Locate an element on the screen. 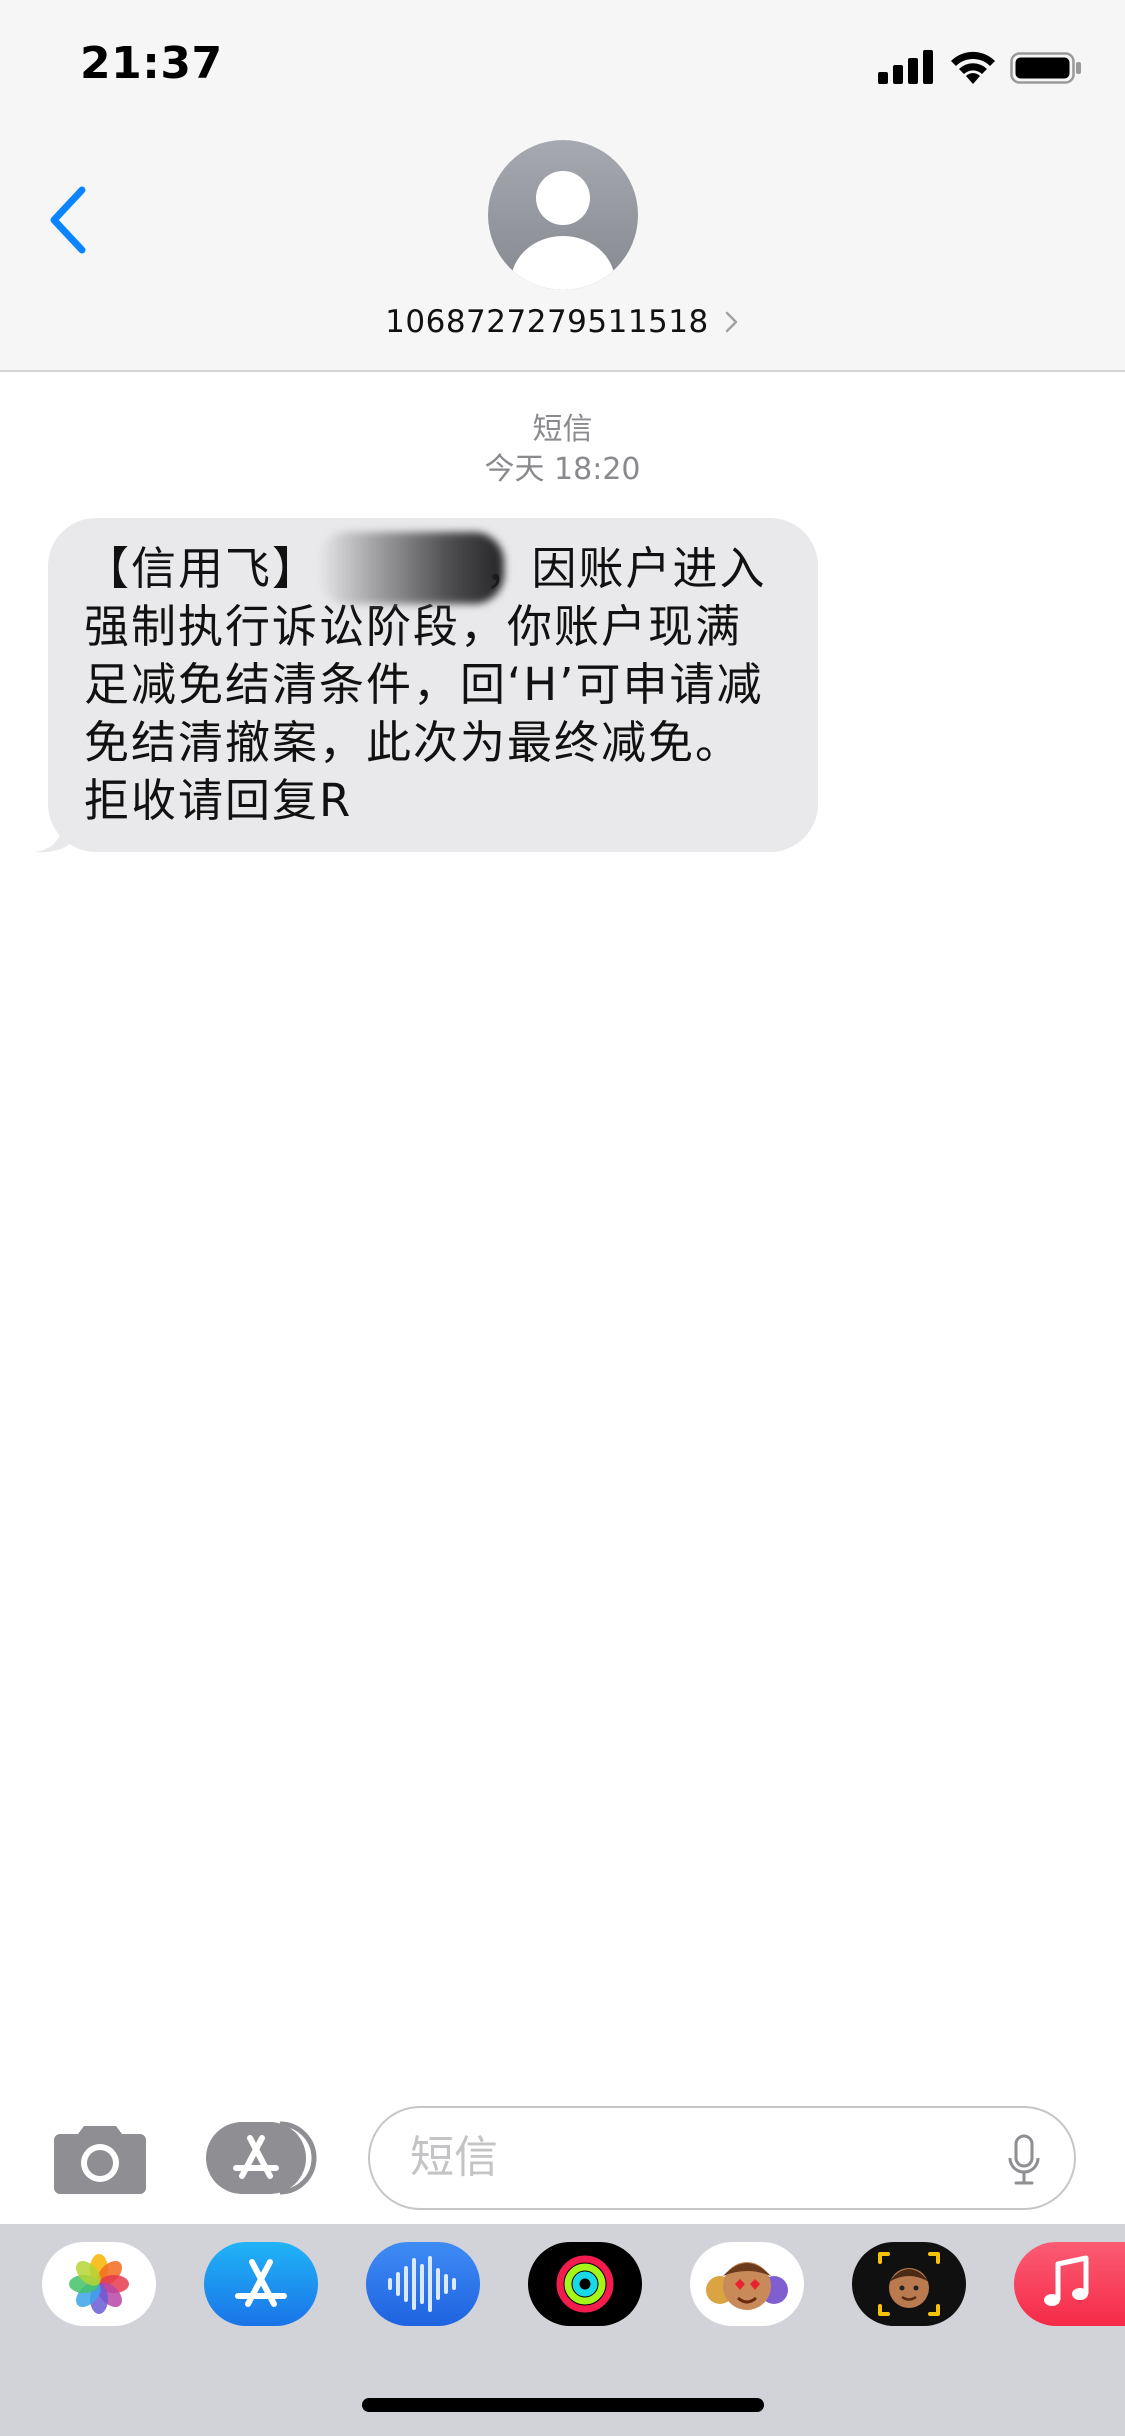  contact-avatar is located at coordinates (563, 215).